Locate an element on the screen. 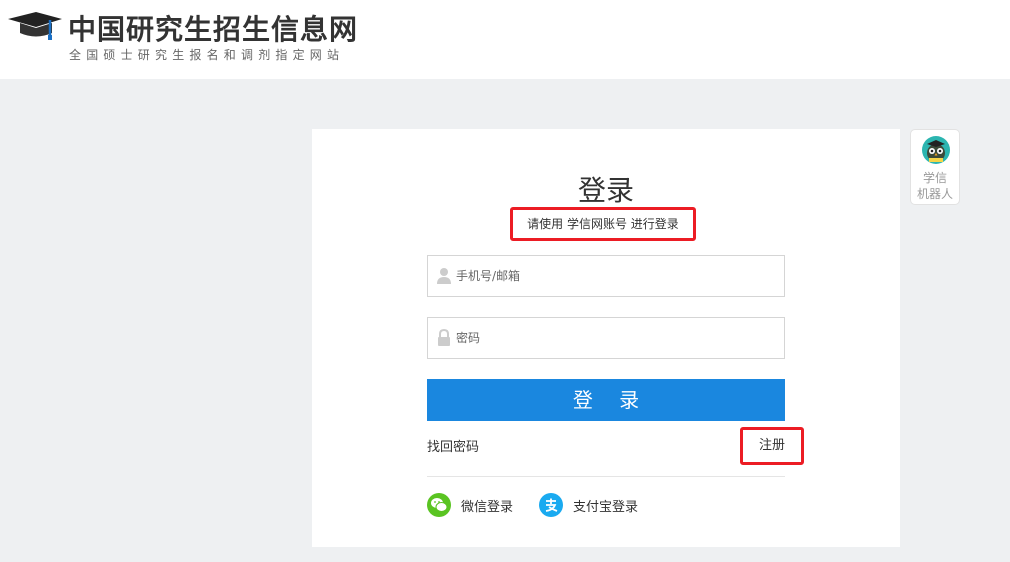 The height and width of the screenshot is (562, 1010). password-input is located at coordinates (616, 338).